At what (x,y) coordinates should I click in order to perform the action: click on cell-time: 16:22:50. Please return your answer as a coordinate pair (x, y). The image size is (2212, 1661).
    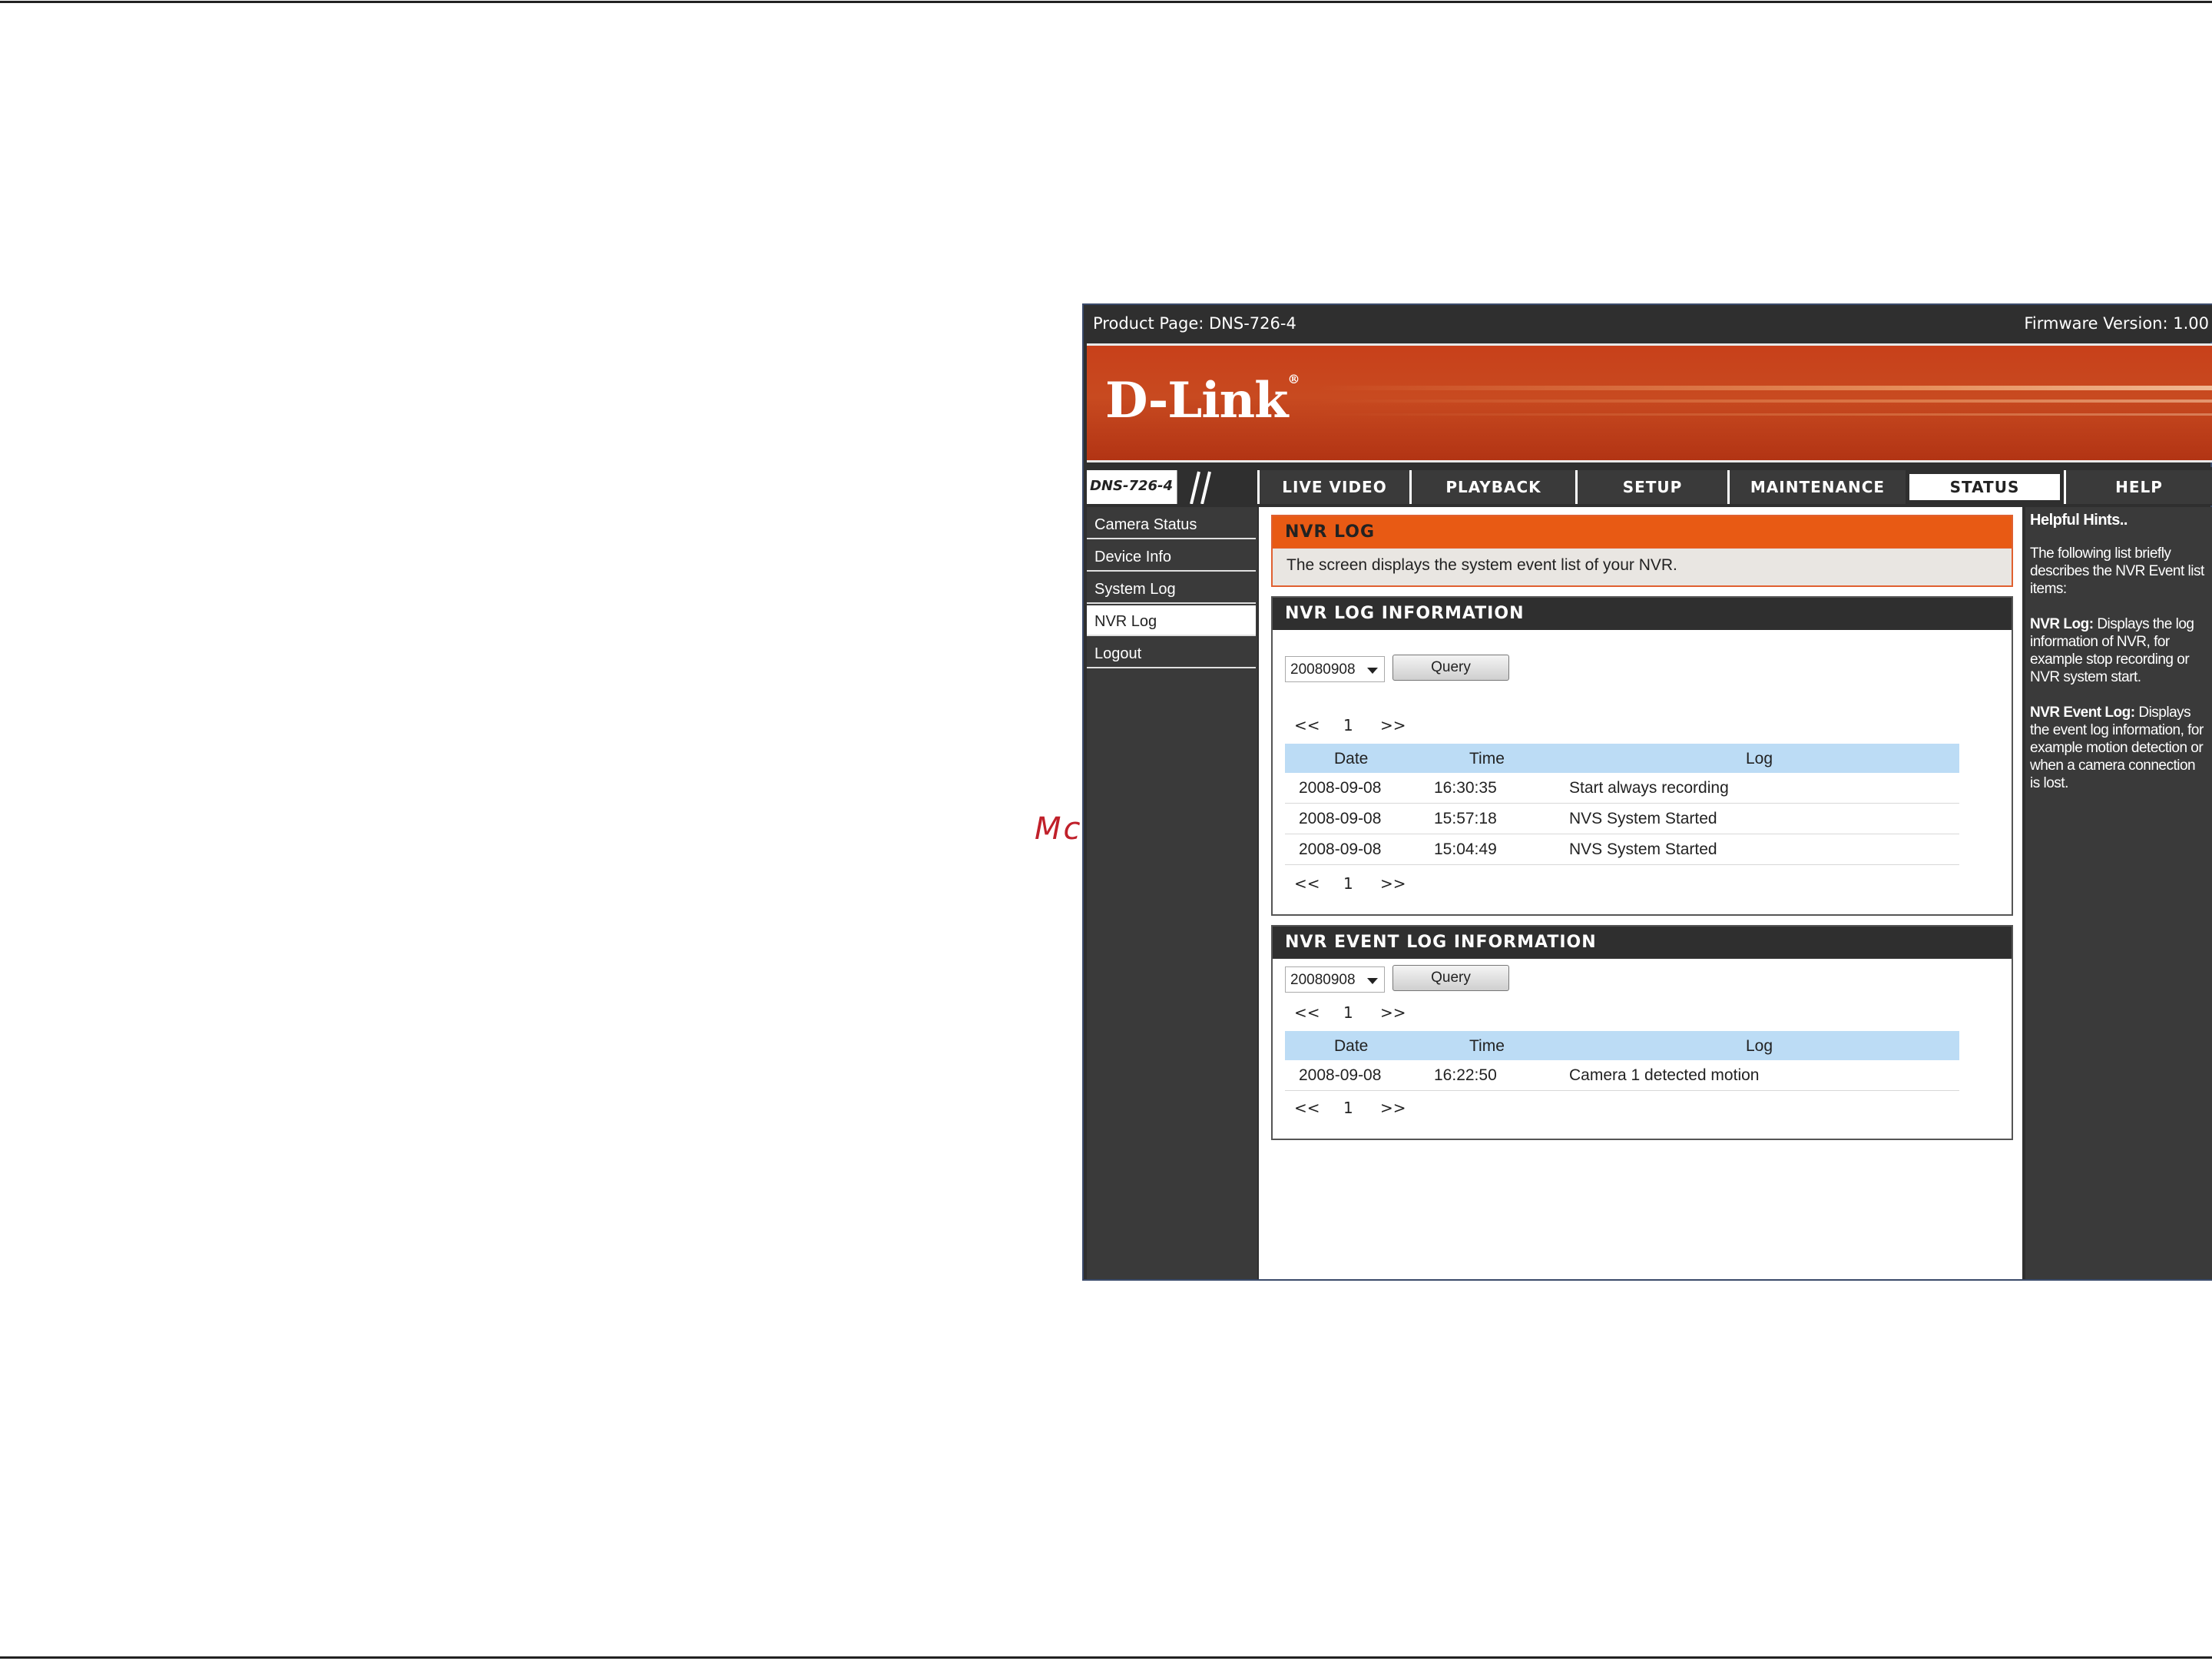
    Looking at the image, I should click on (1466, 1075).